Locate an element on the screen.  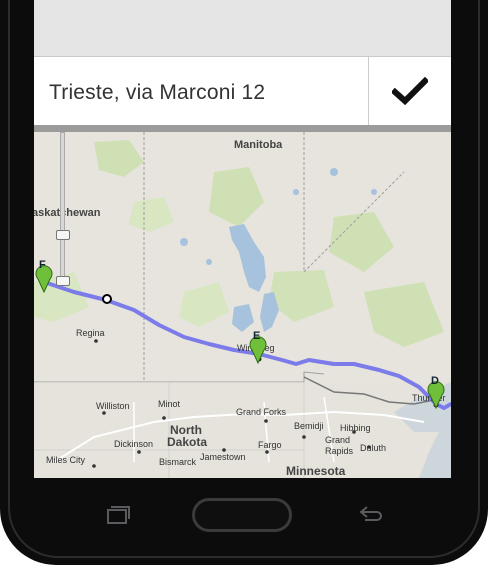
map-label-dickinson: Dickinson is located at coordinates (134, 444).